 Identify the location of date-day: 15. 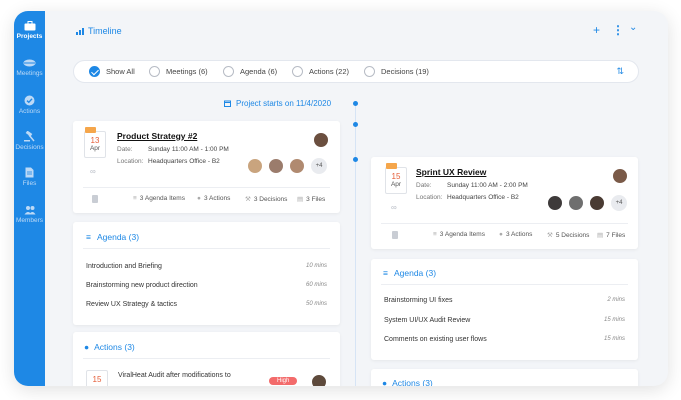
(396, 176).